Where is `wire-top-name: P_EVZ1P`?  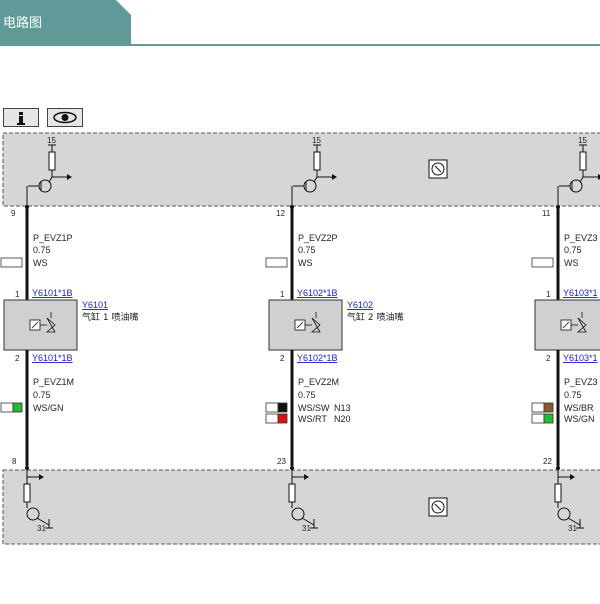 wire-top-name: P_EVZ1P is located at coordinates (53, 238).